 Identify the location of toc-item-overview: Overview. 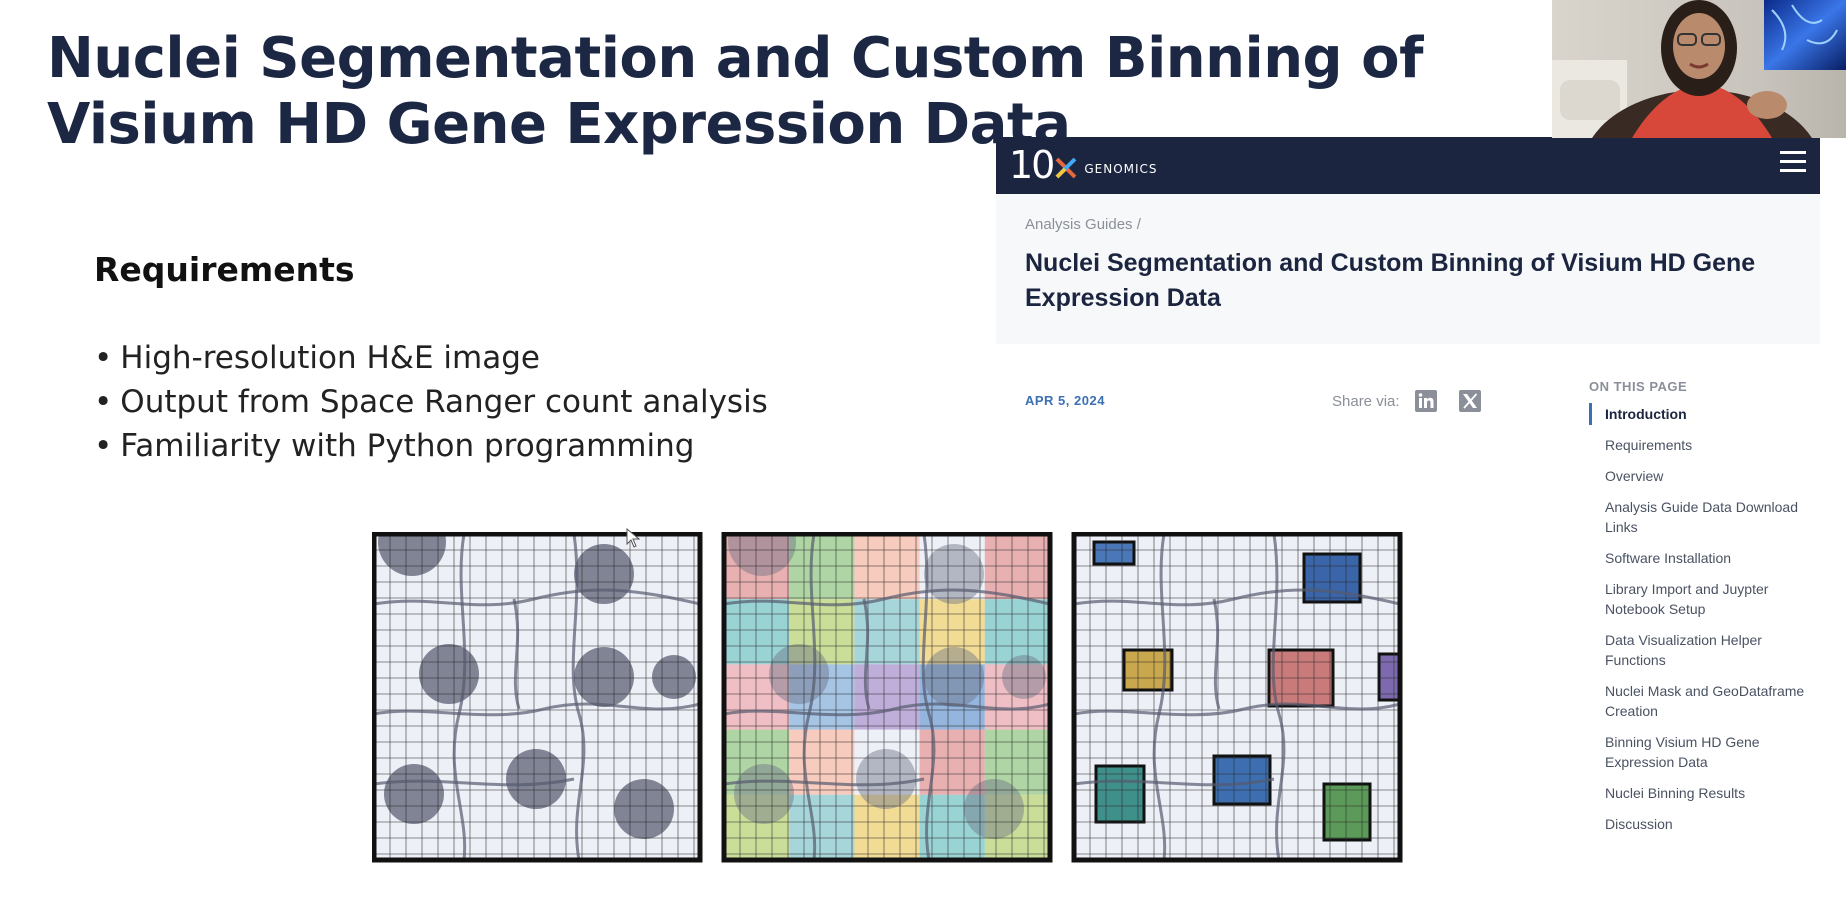
(1702, 476).